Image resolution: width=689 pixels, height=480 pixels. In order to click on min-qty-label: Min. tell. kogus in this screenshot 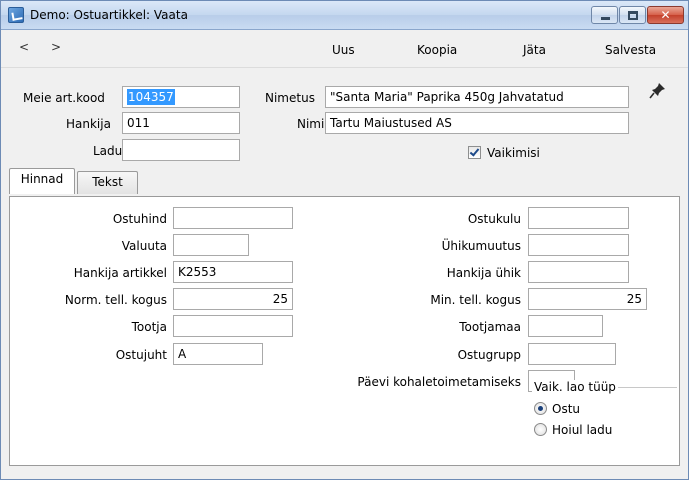, I will do `click(475, 300)`.